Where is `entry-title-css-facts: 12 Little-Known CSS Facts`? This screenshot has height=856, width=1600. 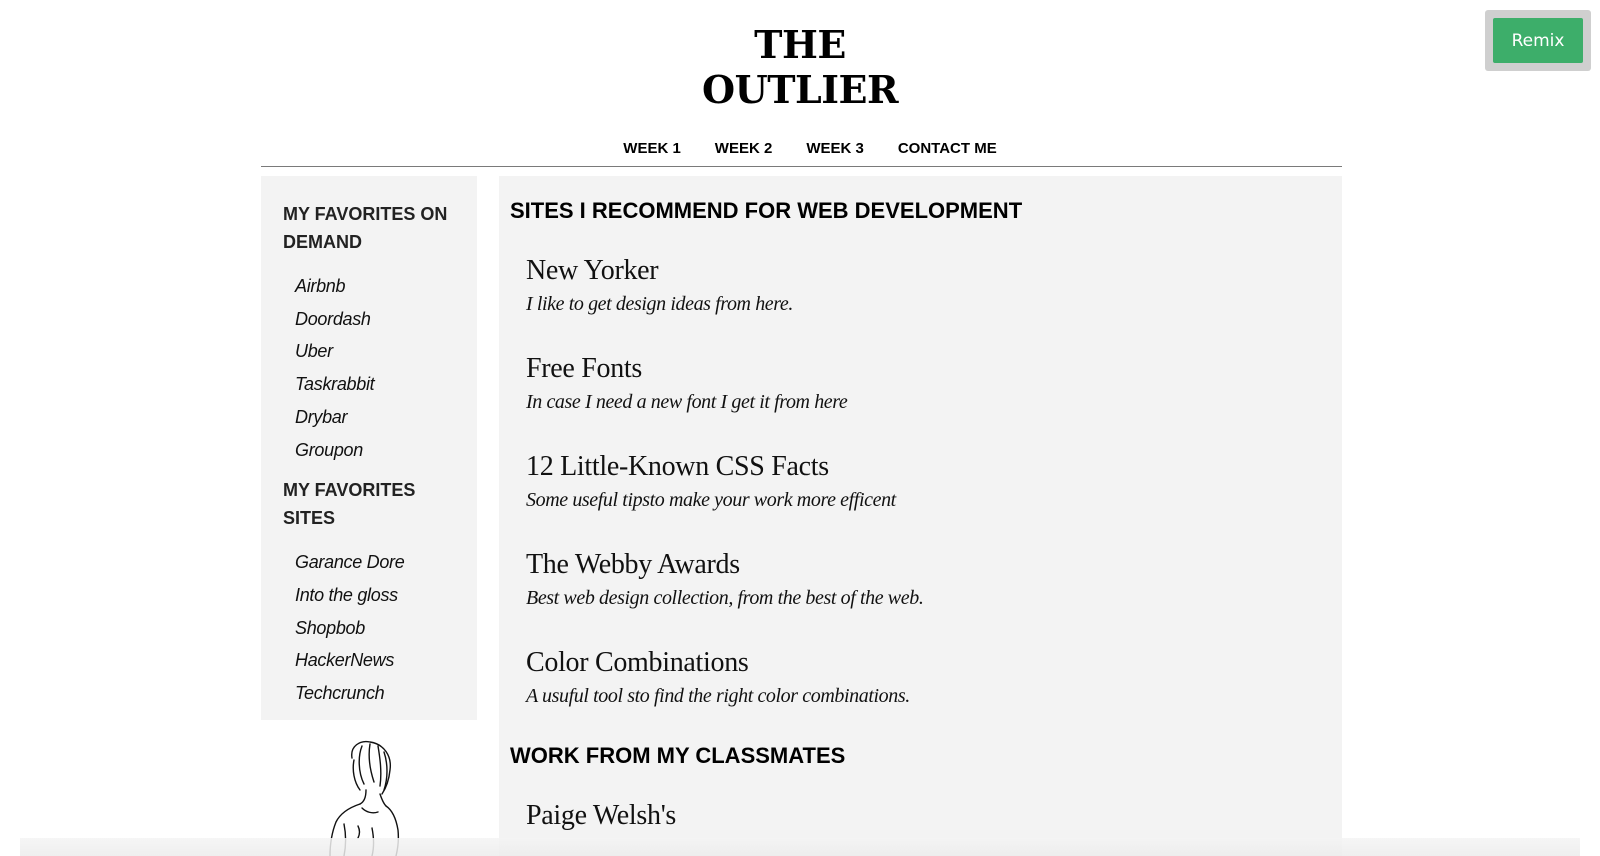 entry-title-css-facts: 12 Little-Known CSS Facts is located at coordinates (934, 467).